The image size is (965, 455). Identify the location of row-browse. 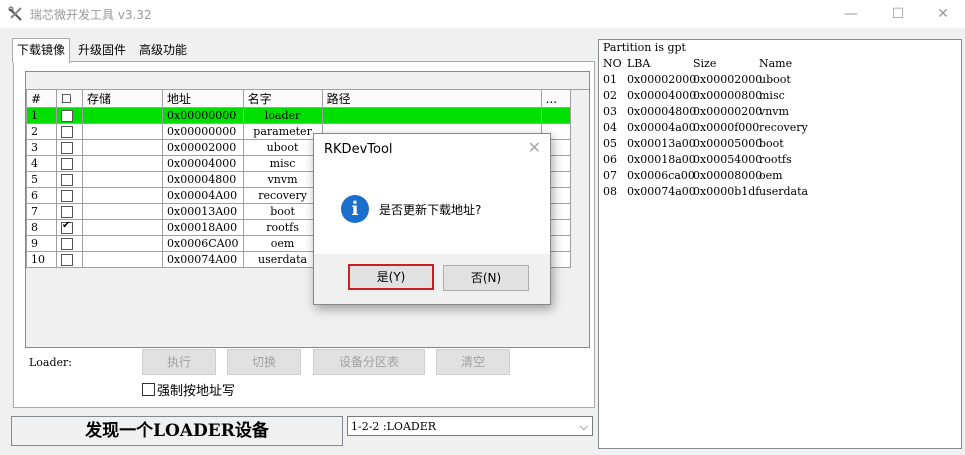
(555, 115).